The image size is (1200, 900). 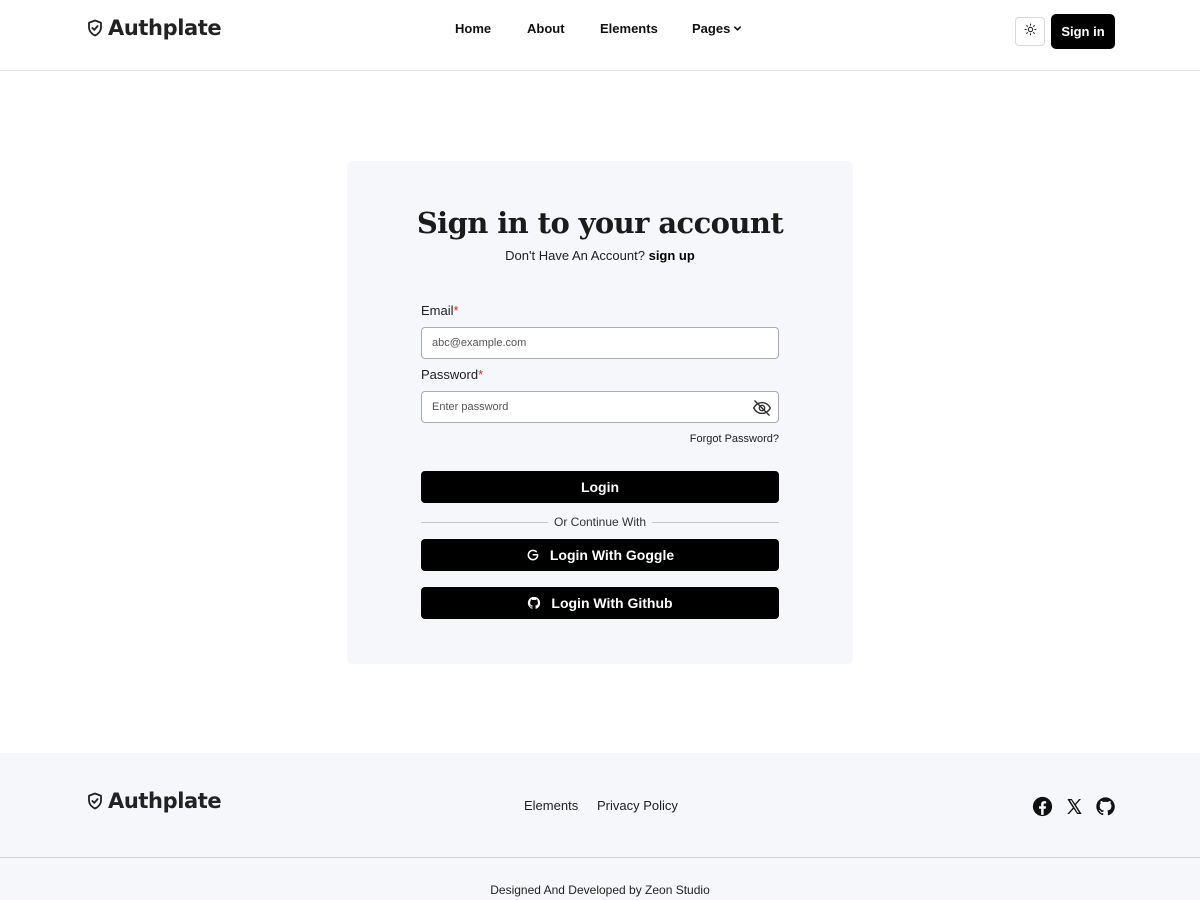 I want to click on google-login-button: Login With Goggle, so click(x=600, y=555).